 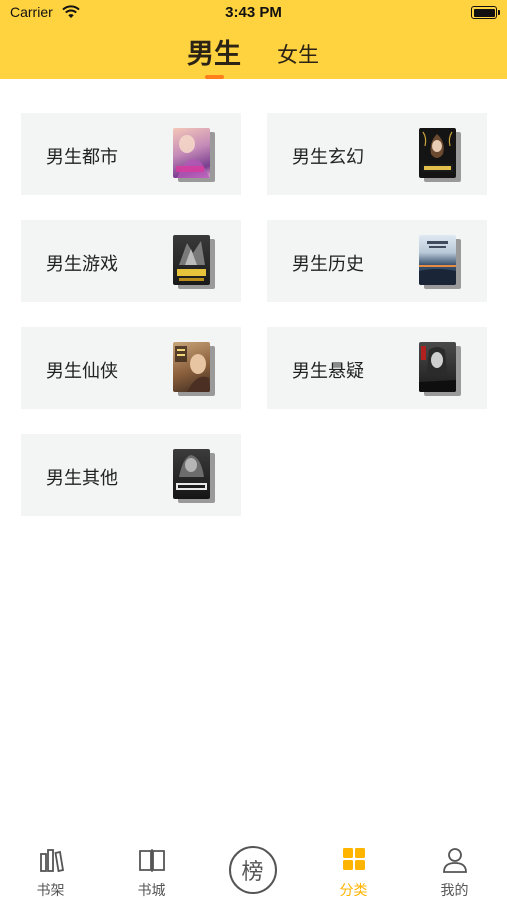 I want to click on category-card-game: 男生游戏, so click(x=131, y=261).